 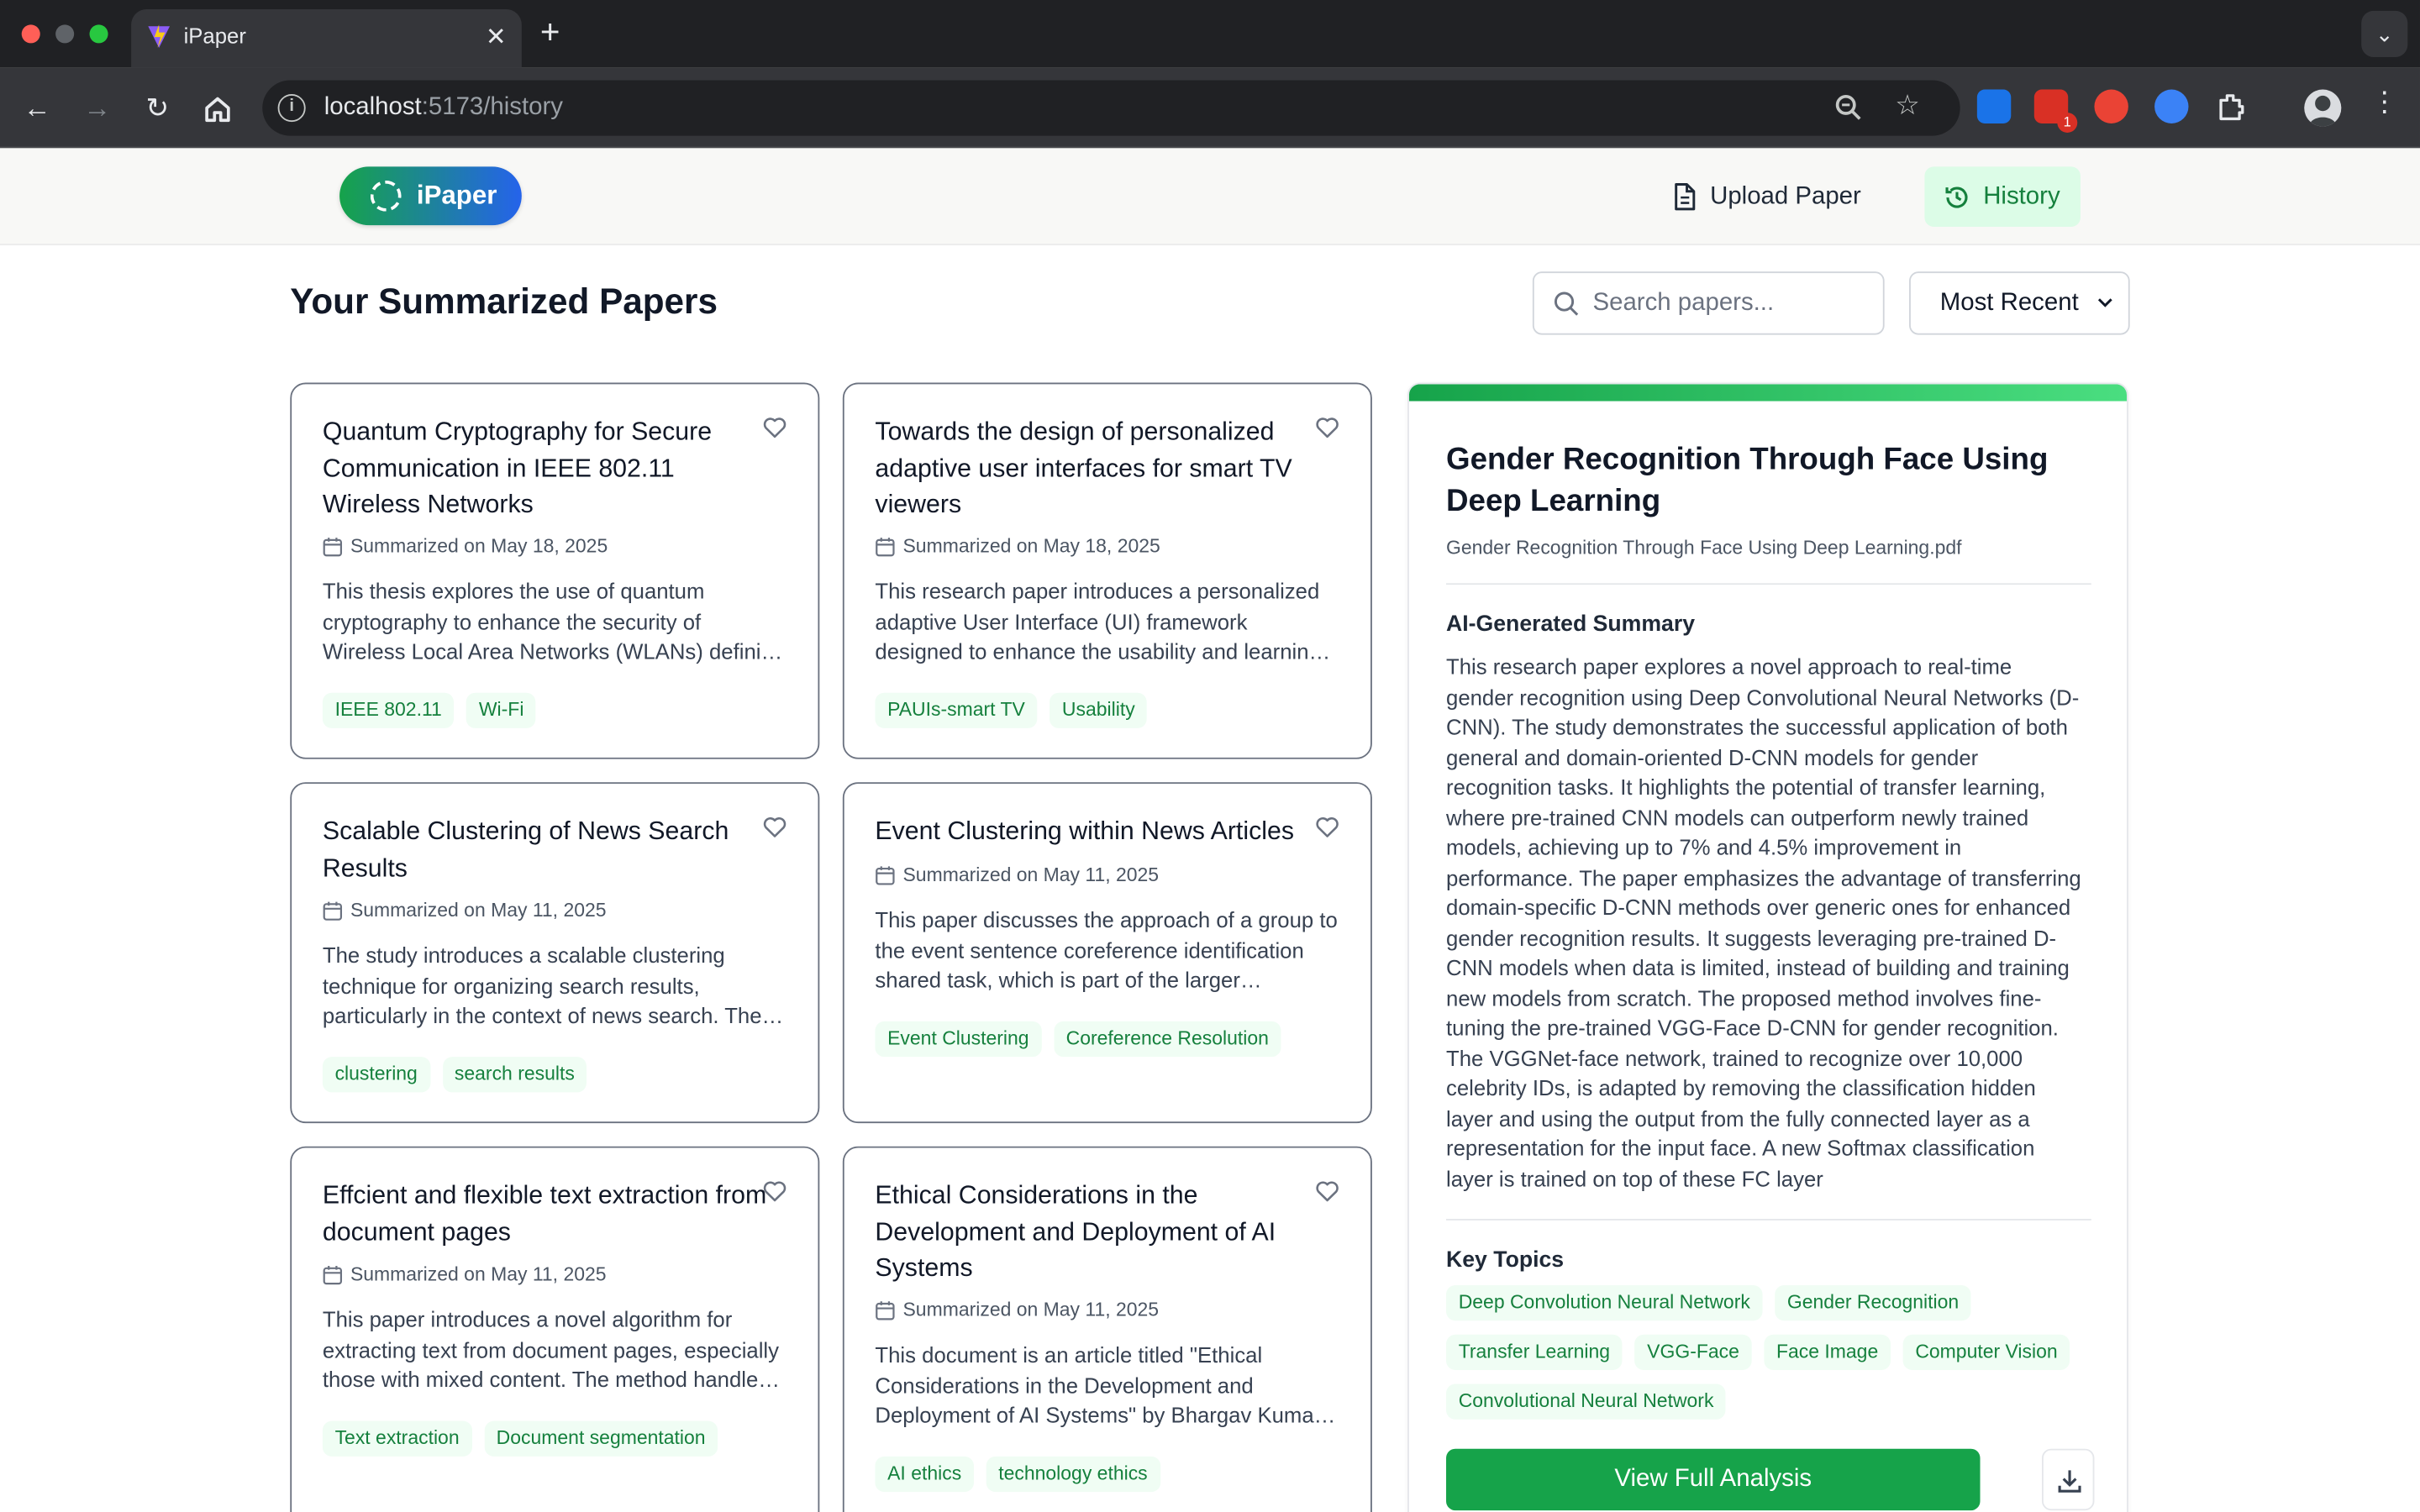 What do you see at coordinates (1693, 1352) in the screenshot?
I see `topic-tag: VGG-Face` at bounding box center [1693, 1352].